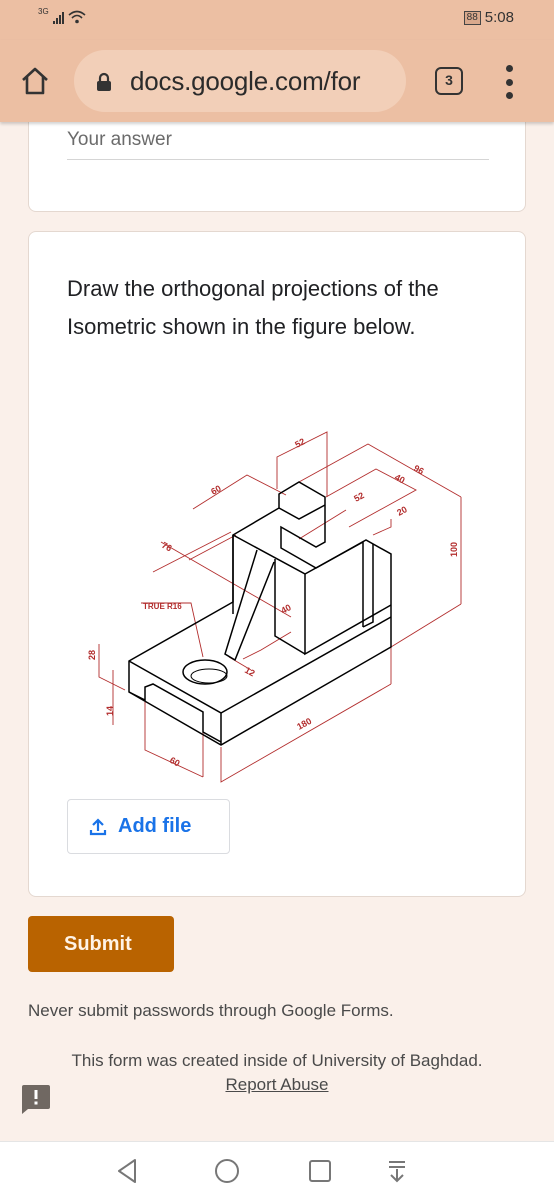 The width and height of the screenshot is (554, 1200). I want to click on recents-icon, so click(320, 1171).